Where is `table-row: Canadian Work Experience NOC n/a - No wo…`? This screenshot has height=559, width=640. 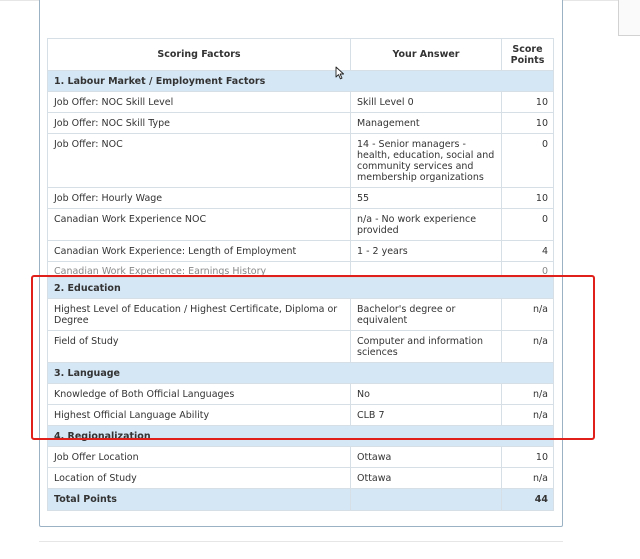 table-row: Canadian Work Experience NOC n/a - No wo… is located at coordinates (300, 224).